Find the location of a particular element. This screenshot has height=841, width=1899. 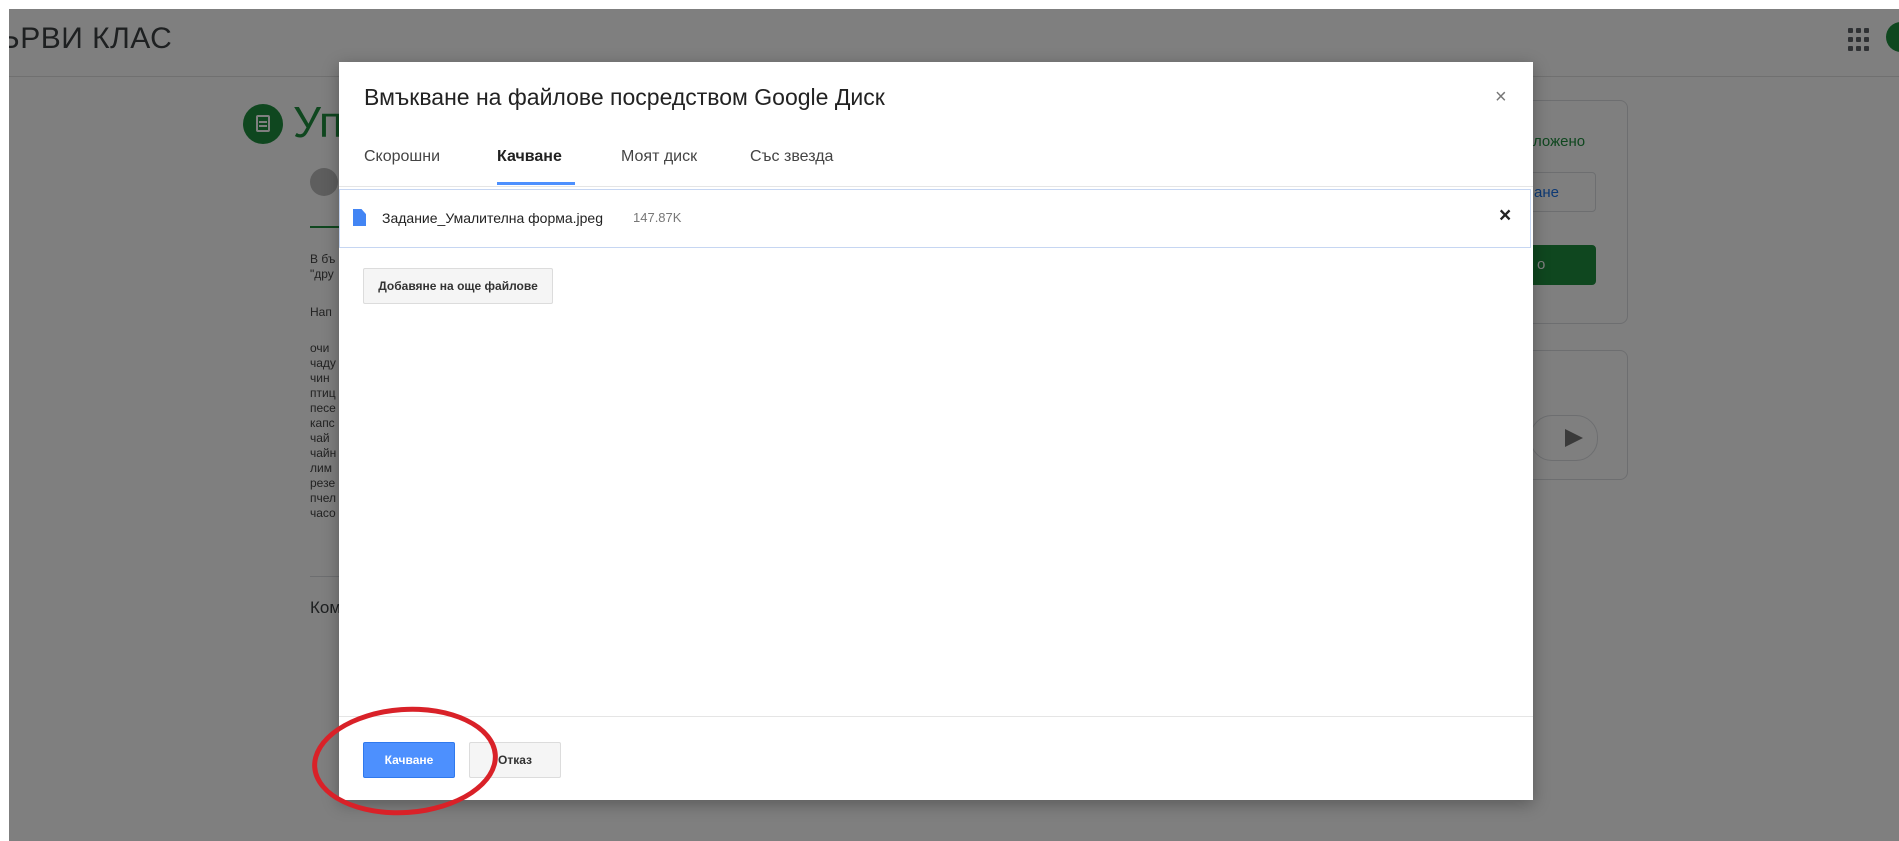

active-tab-indicator is located at coordinates (536, 183).